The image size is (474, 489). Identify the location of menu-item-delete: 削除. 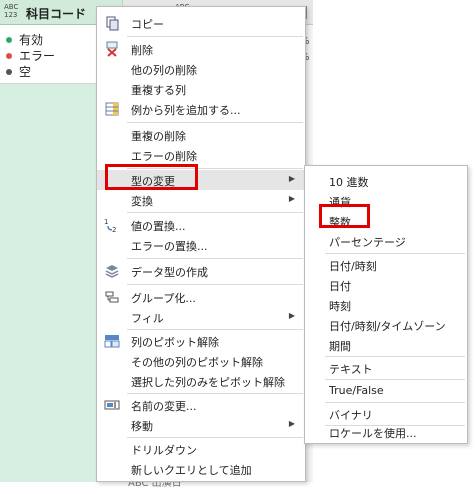
(201, 49).